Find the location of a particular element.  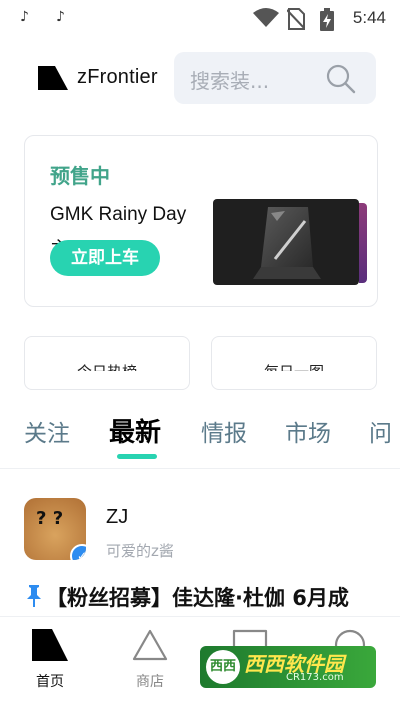

shop-icon is located at coordinates (150, 645).